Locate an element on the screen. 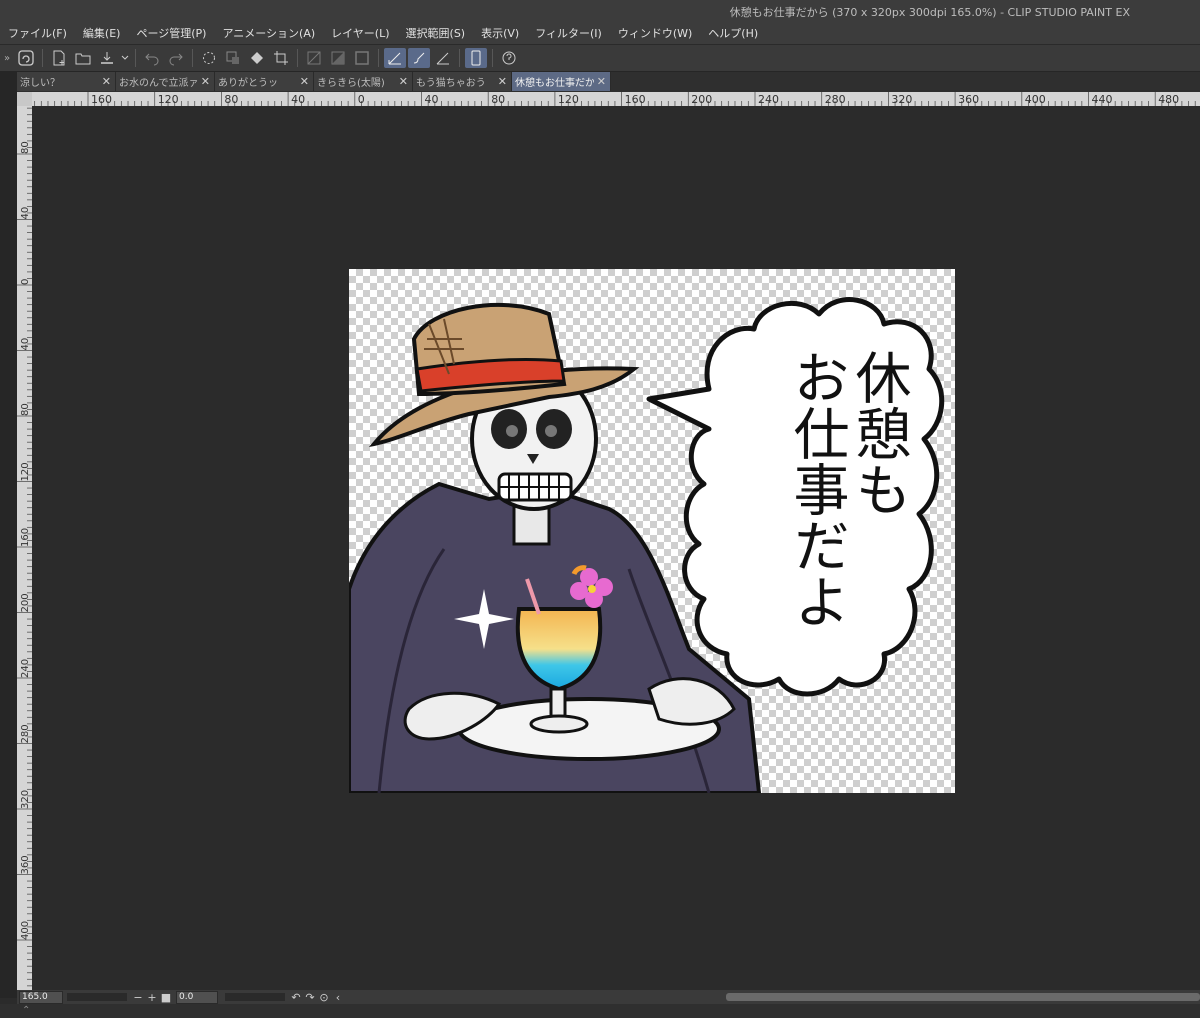 The image size is (1200, 1018). redo-icon is located at coordinates (176, 58).